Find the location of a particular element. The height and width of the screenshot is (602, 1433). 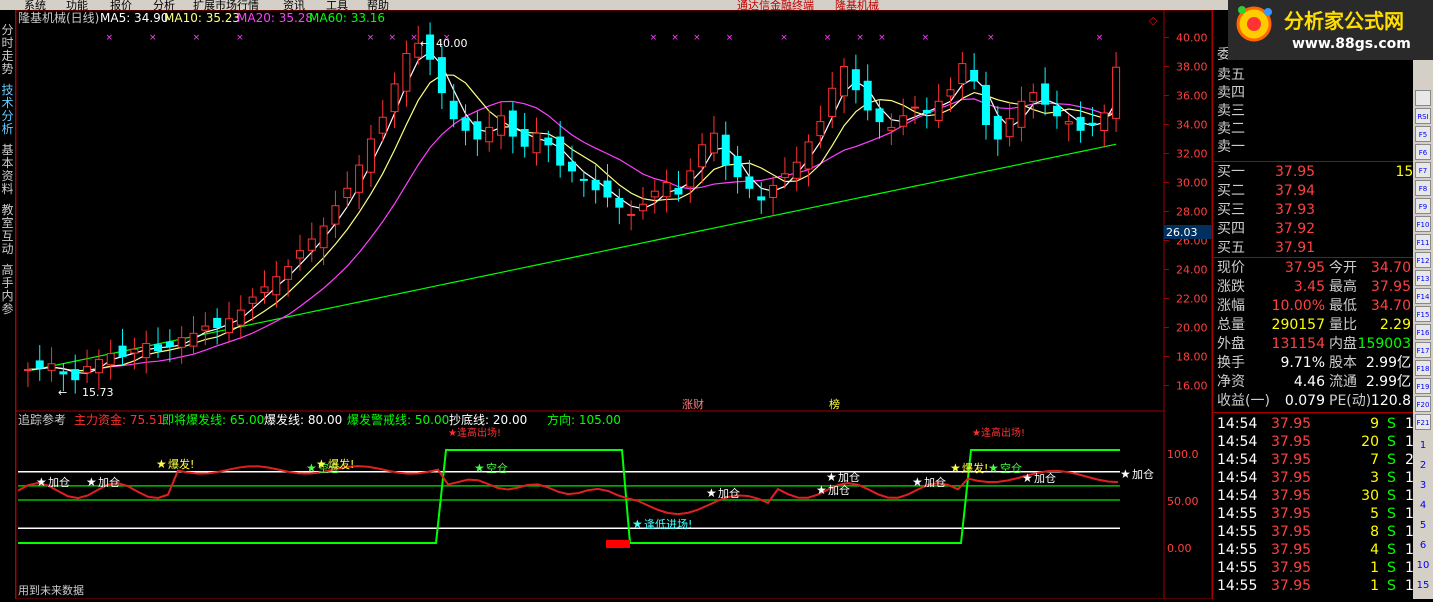

tick-volume: 5 is located at coordinates (1374, 514).